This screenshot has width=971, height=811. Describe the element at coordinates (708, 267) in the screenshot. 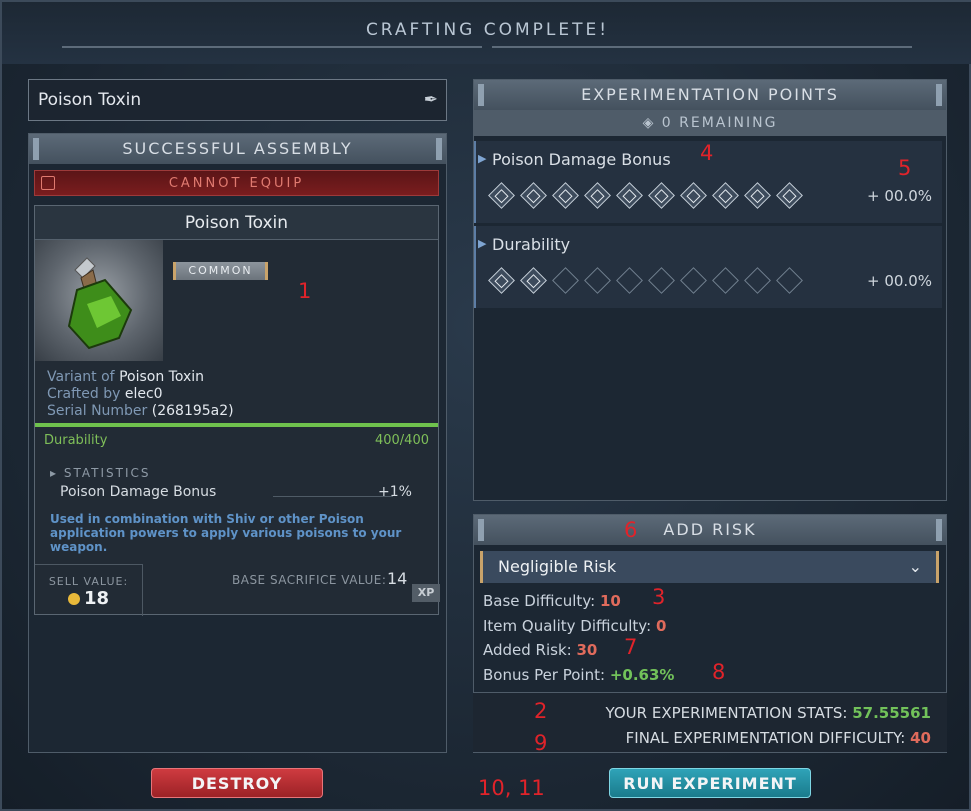

I see `property-row-durability: ▶ Durability + 00.0%` at that location.